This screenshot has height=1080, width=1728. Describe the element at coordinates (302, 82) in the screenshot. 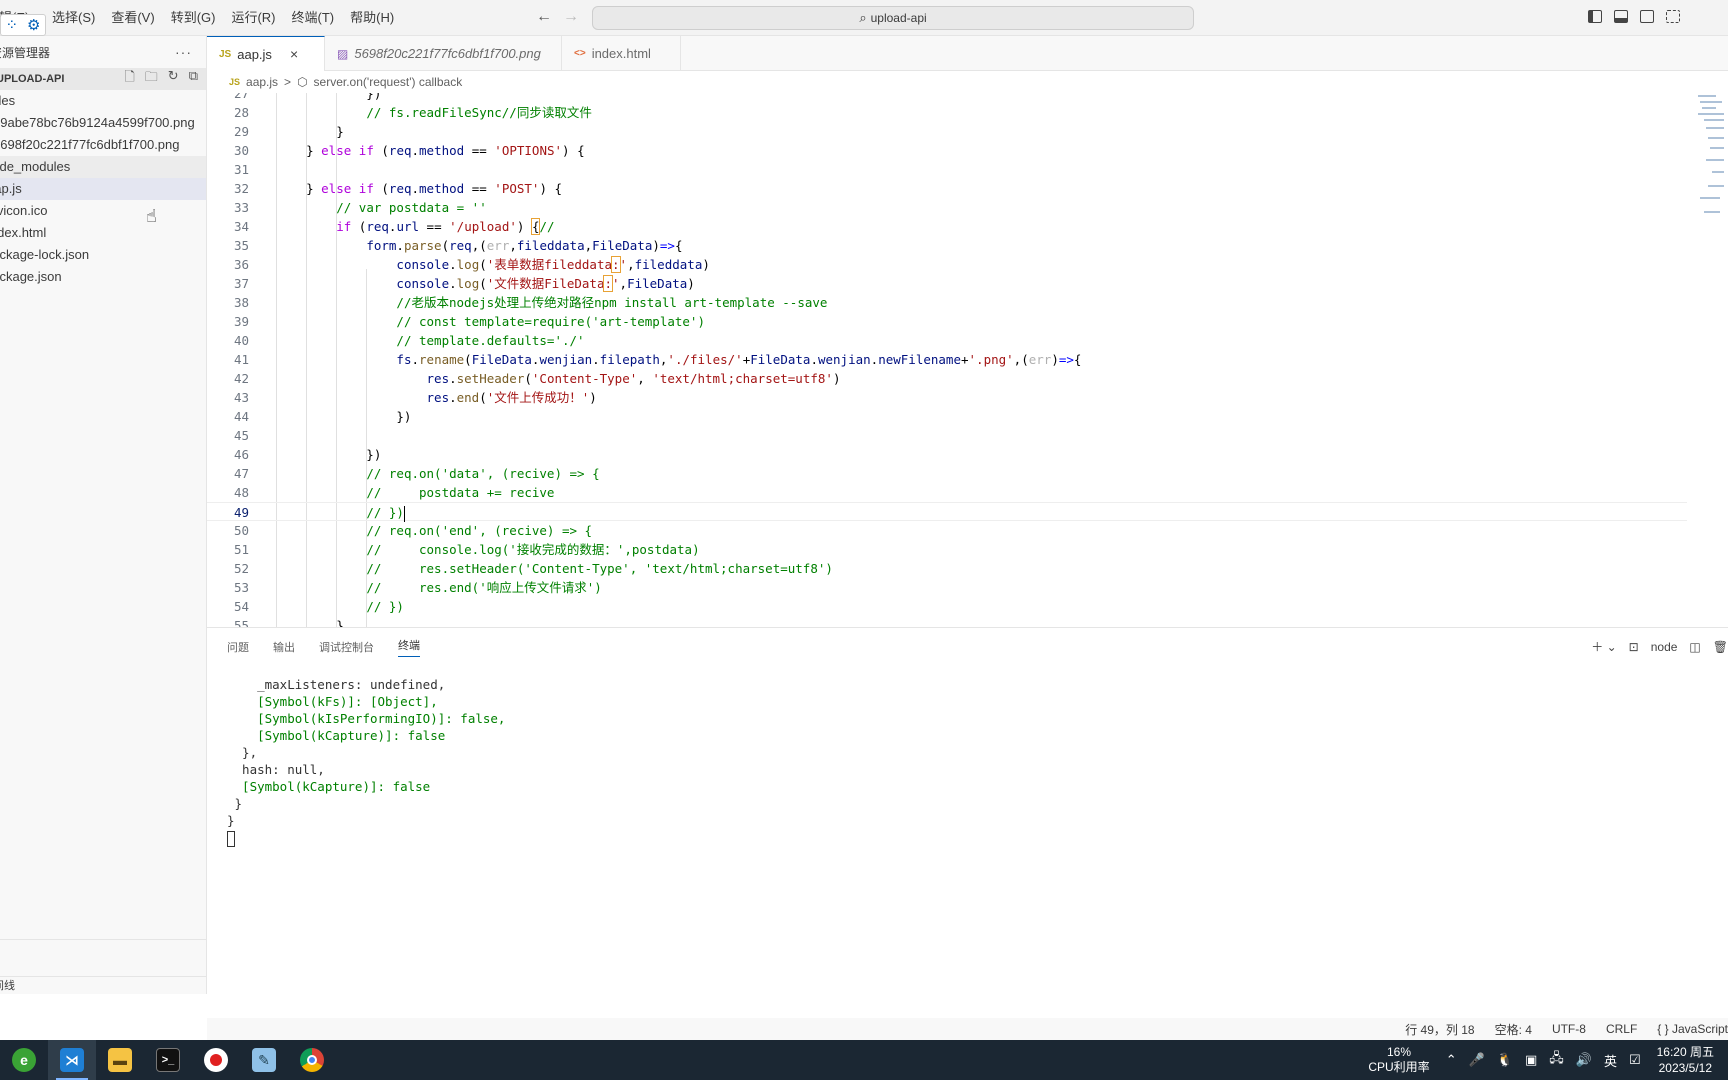

I see `symbol-icon: ⬡` at that location.